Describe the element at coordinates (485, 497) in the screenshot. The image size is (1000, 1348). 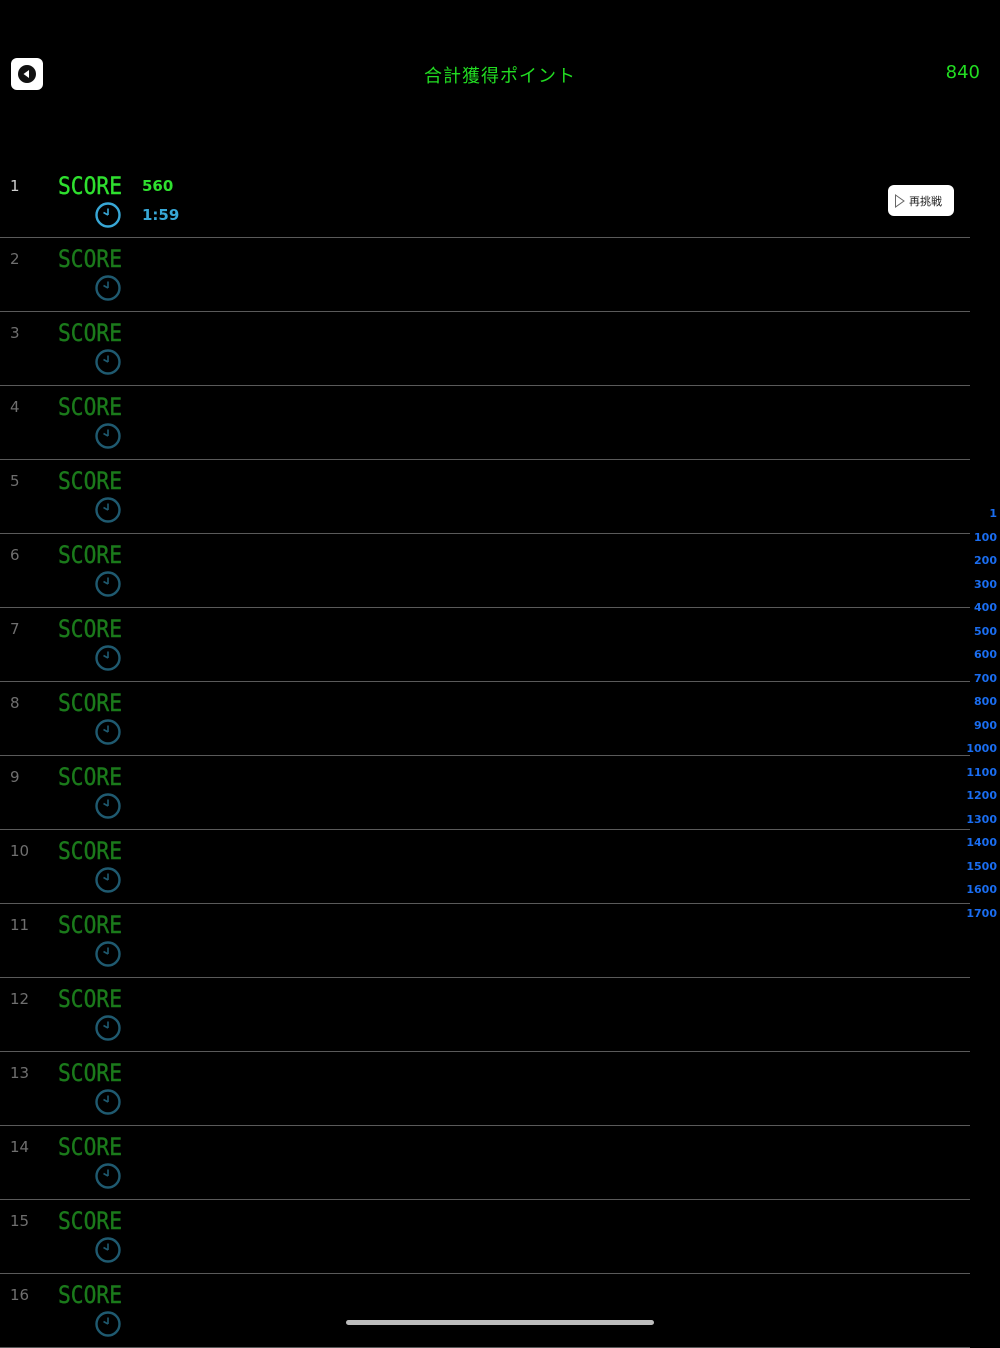
I see `list-item: 5 SCORE` at that location.